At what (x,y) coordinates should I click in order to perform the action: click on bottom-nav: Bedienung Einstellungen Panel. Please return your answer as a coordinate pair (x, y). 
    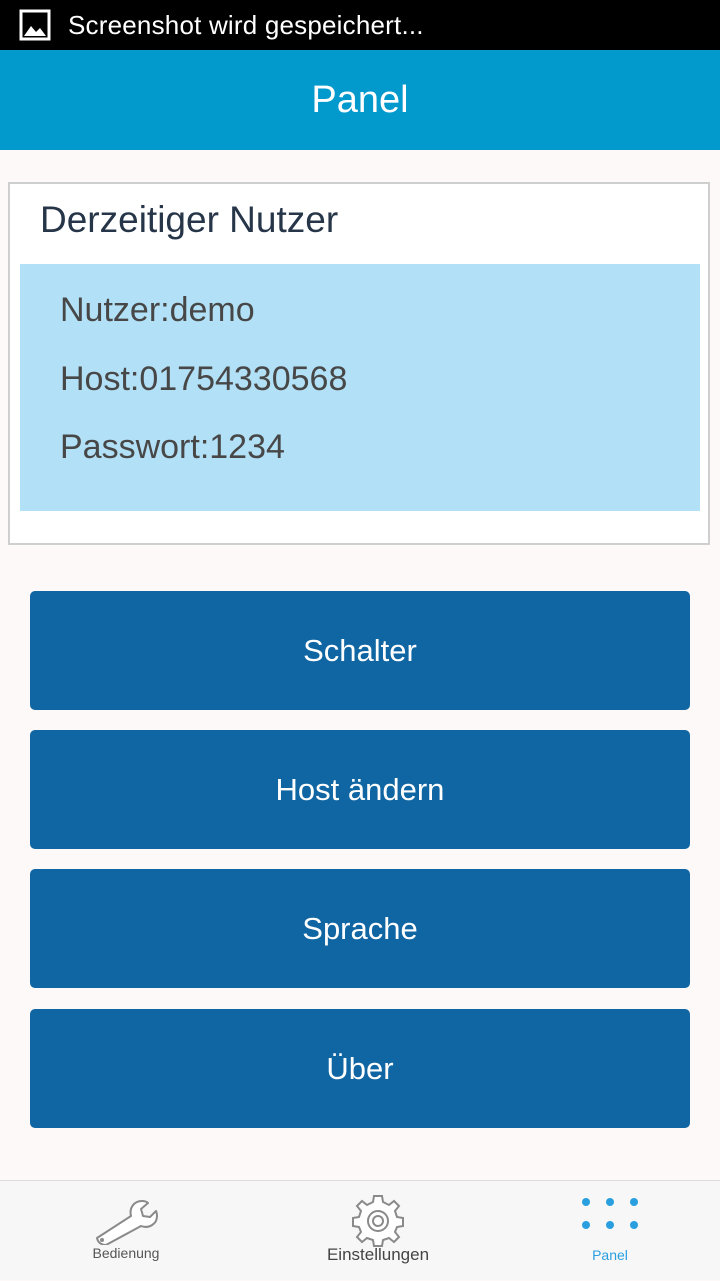
    Looking at the image, I should click on (360, 1230).